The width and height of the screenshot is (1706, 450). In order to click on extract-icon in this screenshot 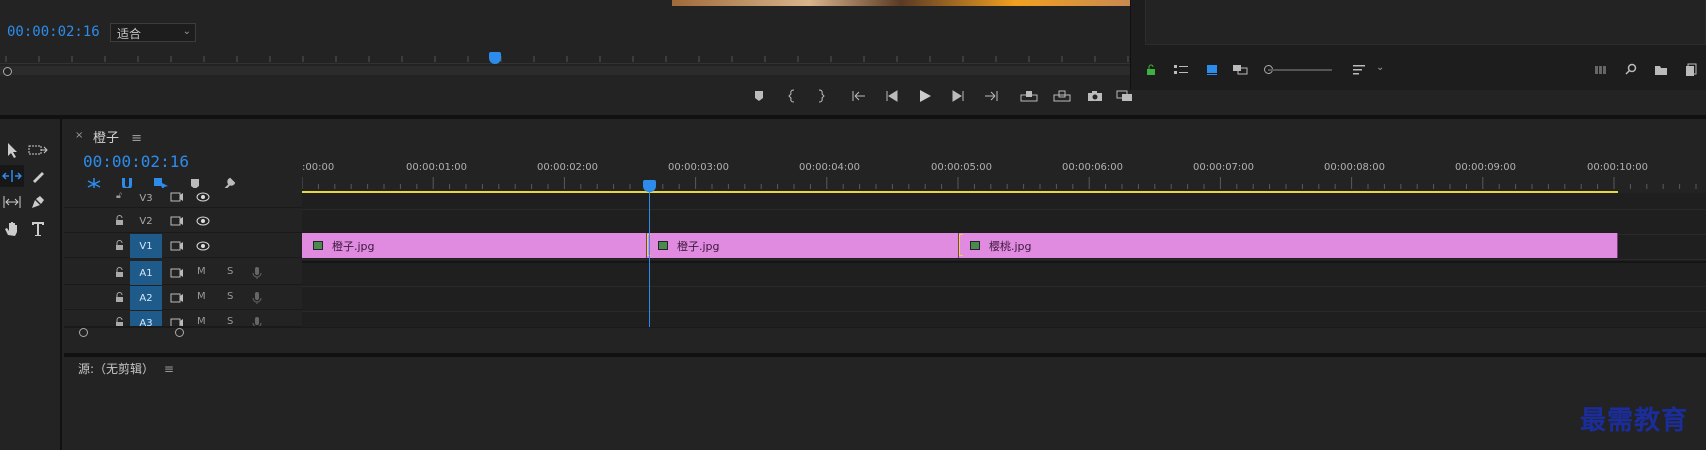, I will do `click(1062, 96)`.